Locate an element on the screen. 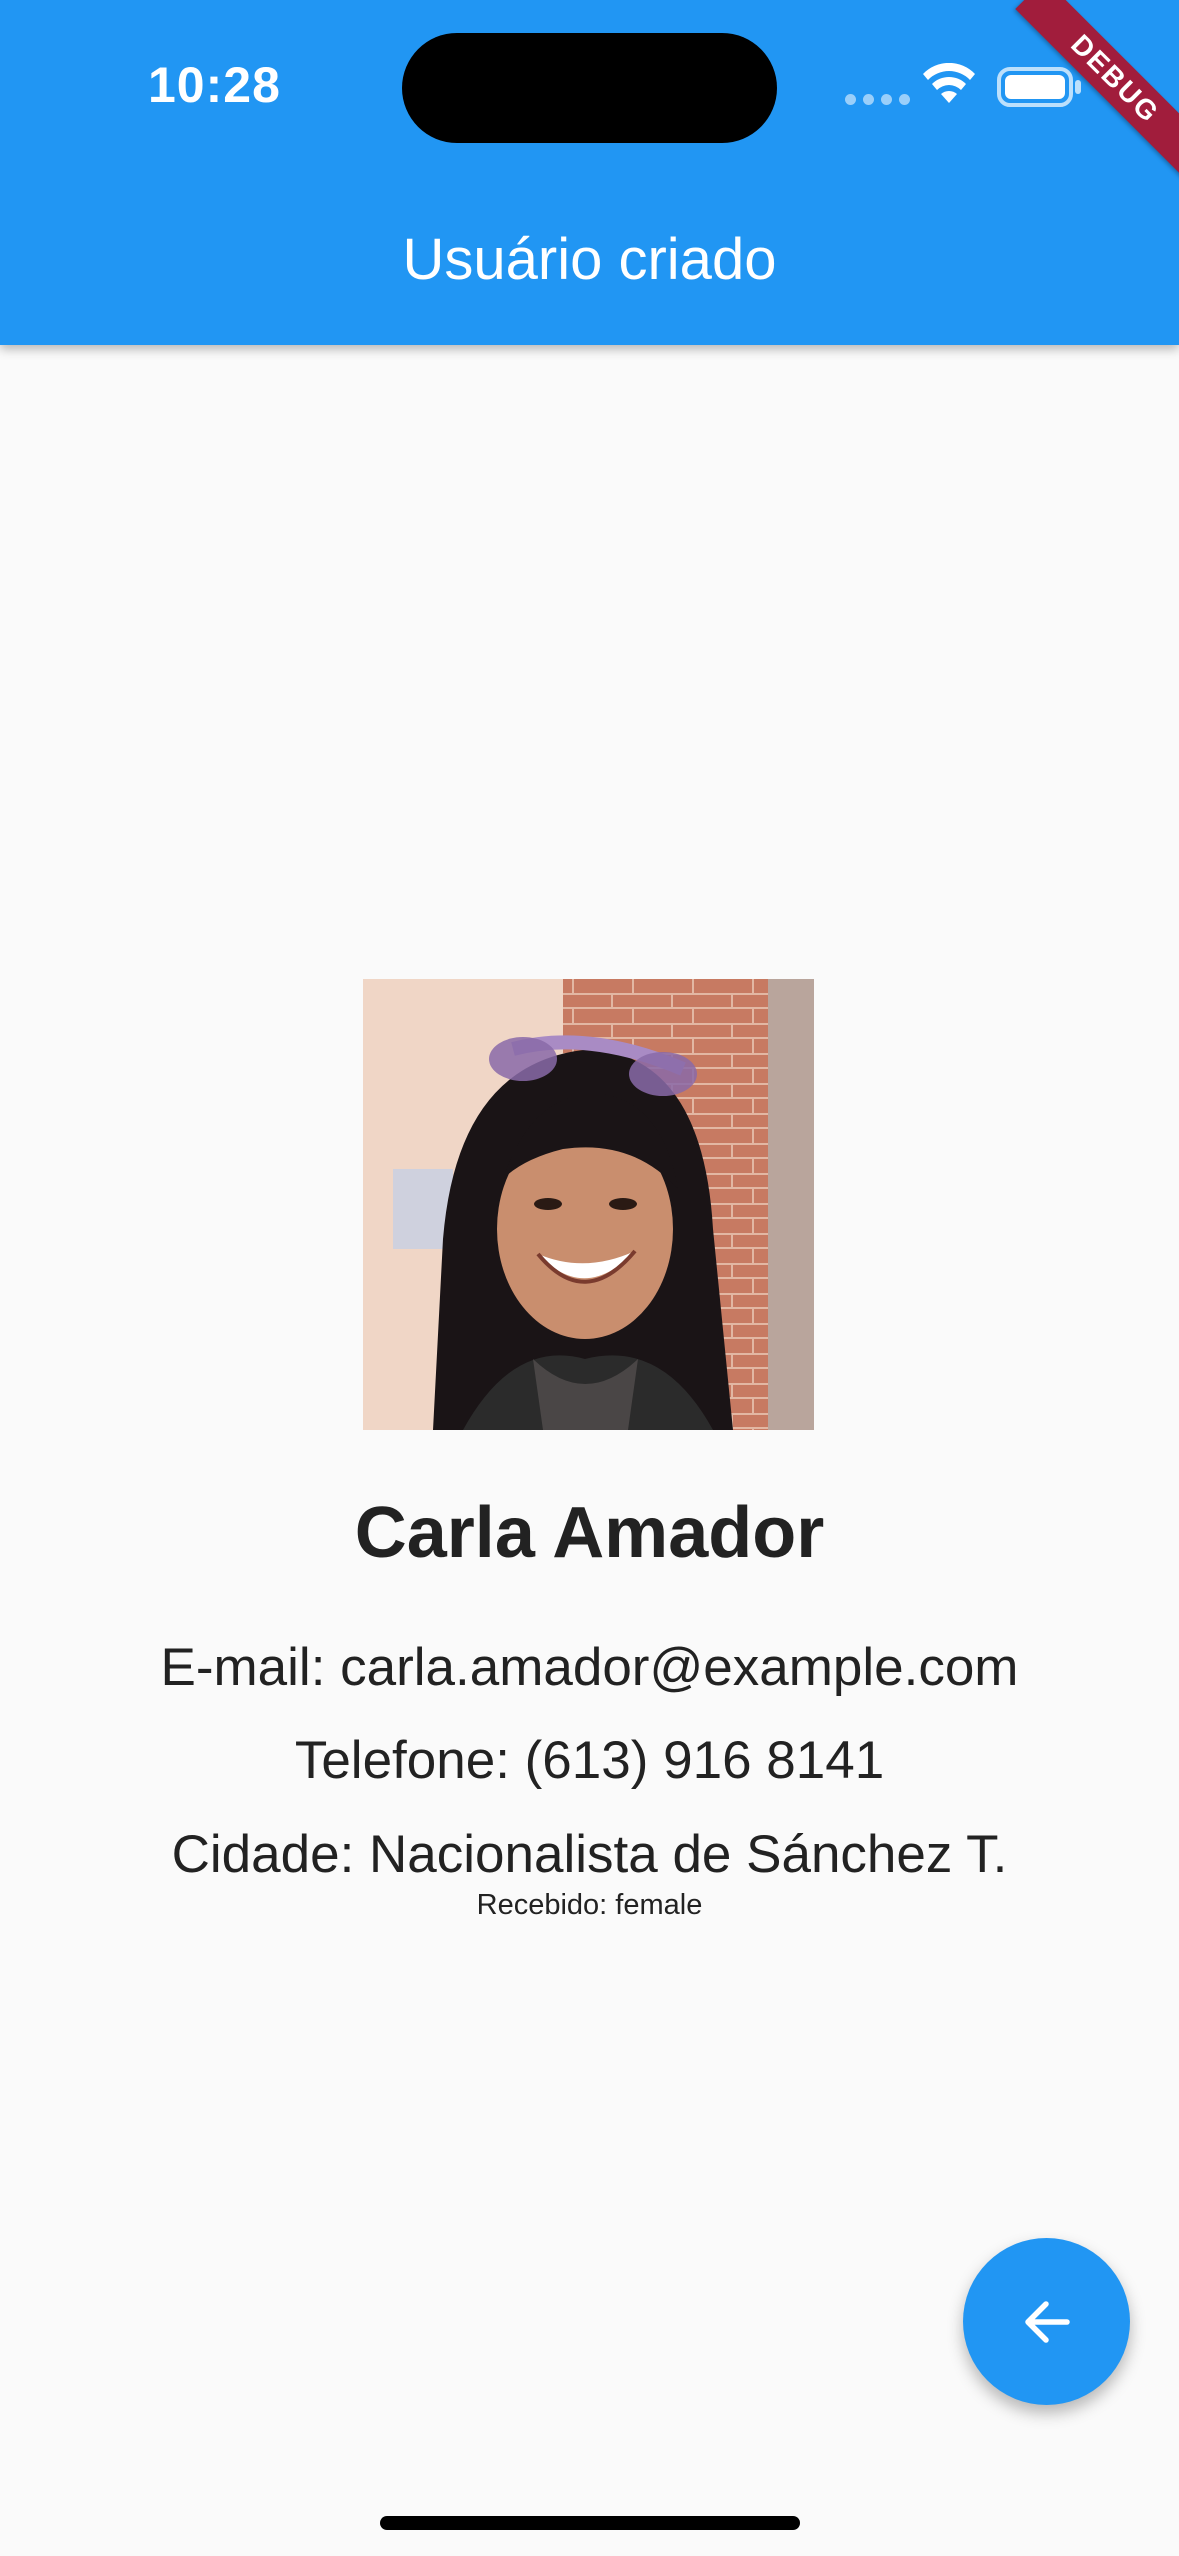 The image size is (1179, 2556). status-time: 10:28 is located at coordinates (214, 85).